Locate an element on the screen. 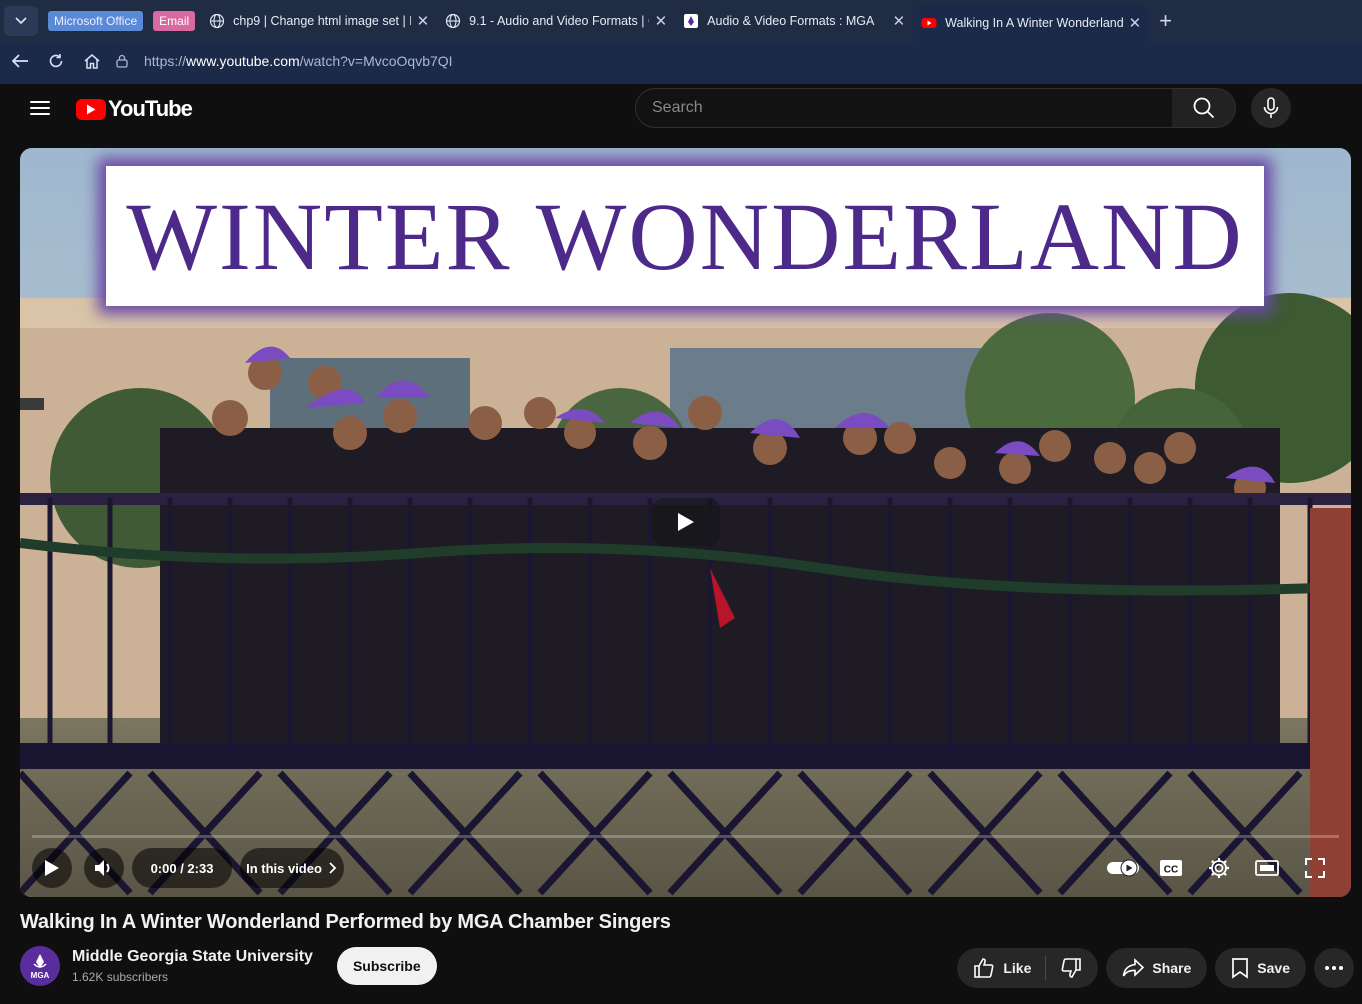 The width and height of the screenshot is (1362, 1004). theater-mode-button is located at coordinates (1267, 868).